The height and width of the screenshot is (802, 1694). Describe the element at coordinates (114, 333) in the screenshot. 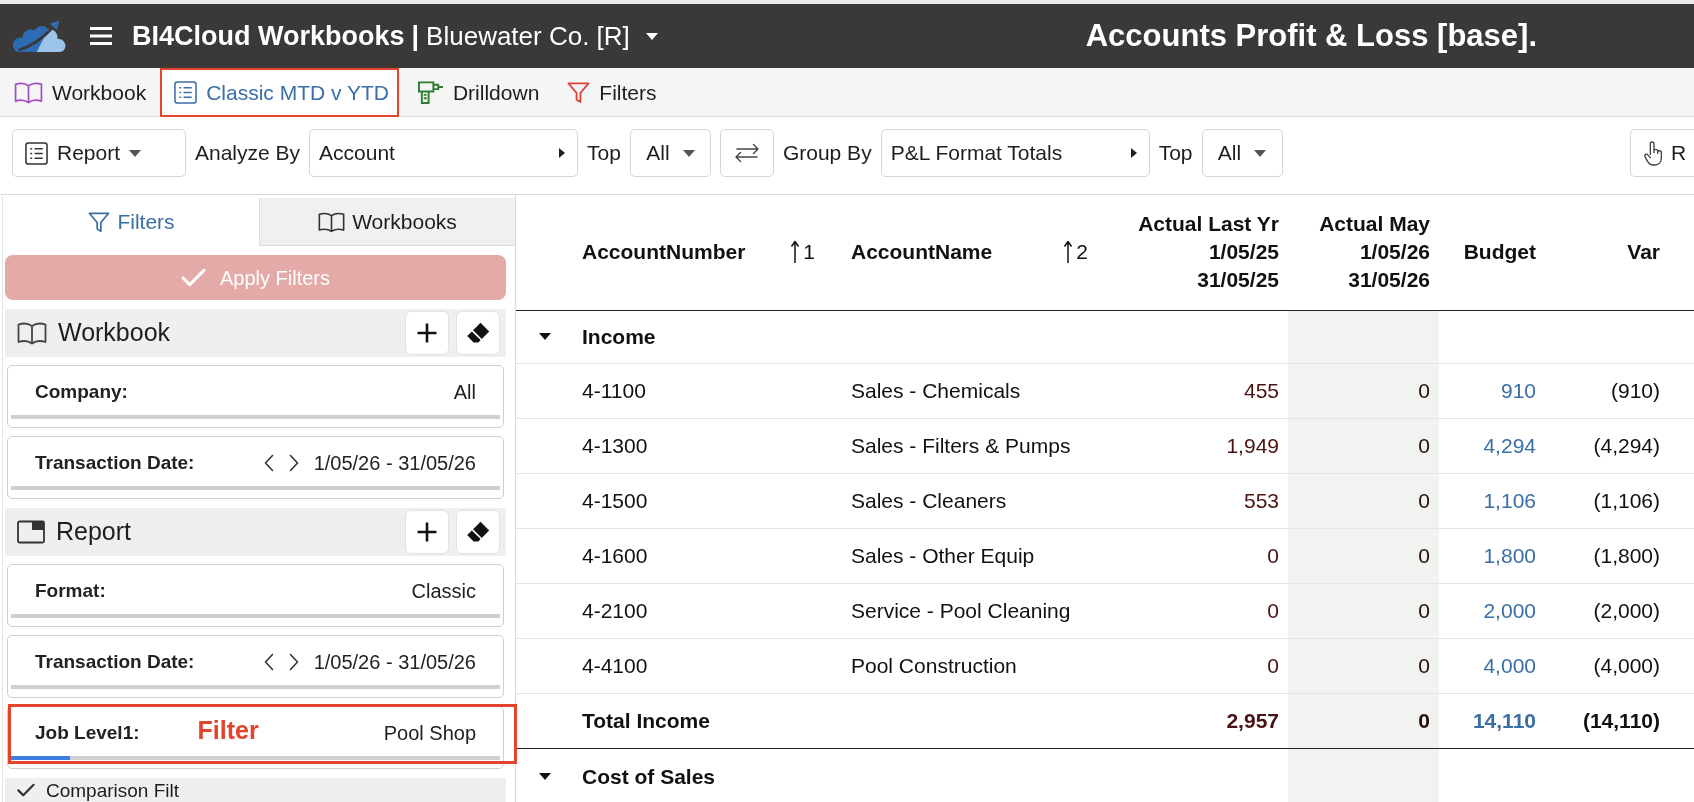

I see `section-title: Workbook` at that location.